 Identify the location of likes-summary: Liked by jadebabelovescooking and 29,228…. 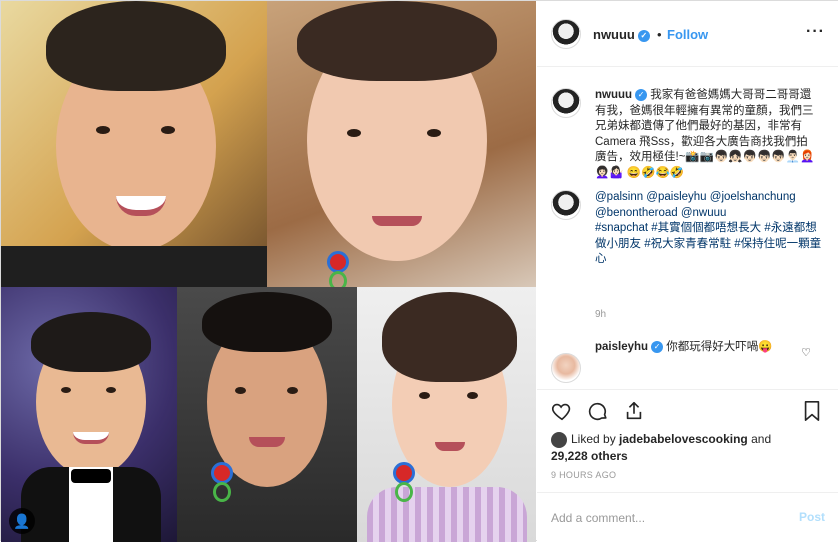
(691, 447).